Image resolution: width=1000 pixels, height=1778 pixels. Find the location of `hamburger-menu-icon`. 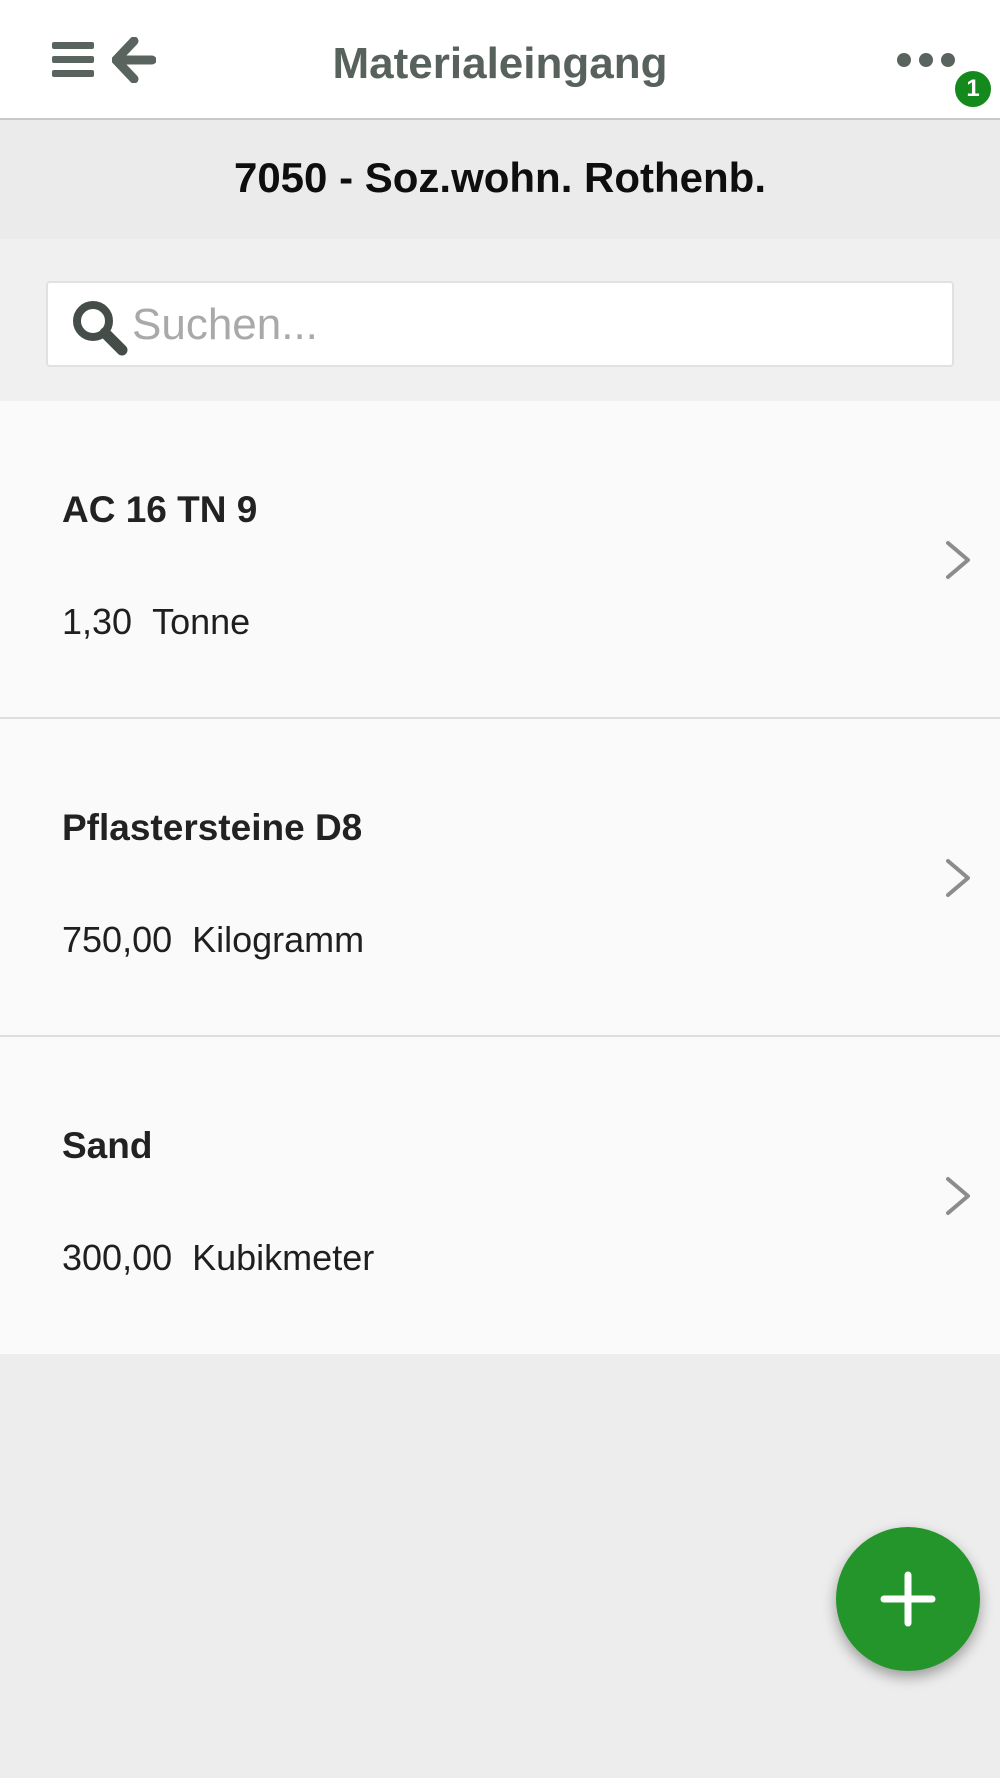

hamburger-menu-icon is located at coordinates (73, 59).